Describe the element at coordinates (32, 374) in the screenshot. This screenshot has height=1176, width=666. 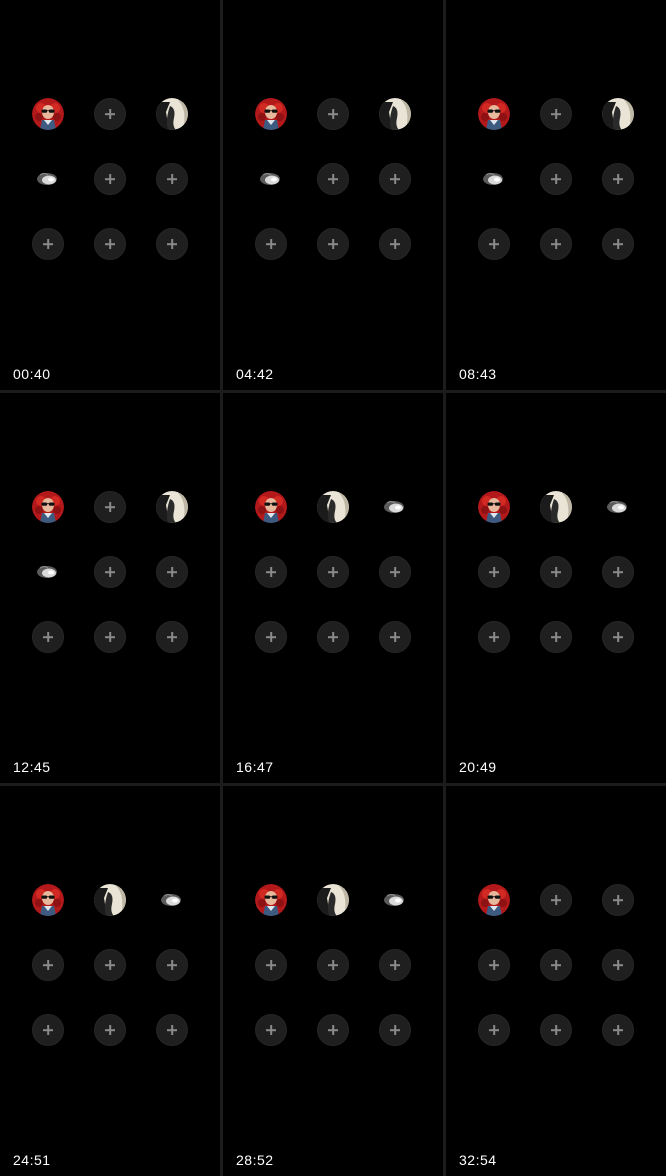
I see `frame-timestamp: 00:40` at that location.